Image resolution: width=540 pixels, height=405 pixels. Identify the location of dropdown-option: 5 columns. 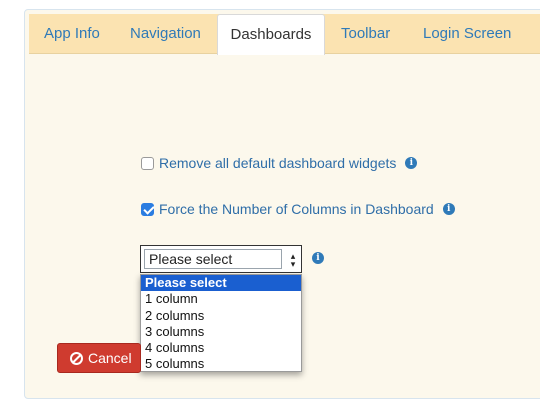
(221, 364).